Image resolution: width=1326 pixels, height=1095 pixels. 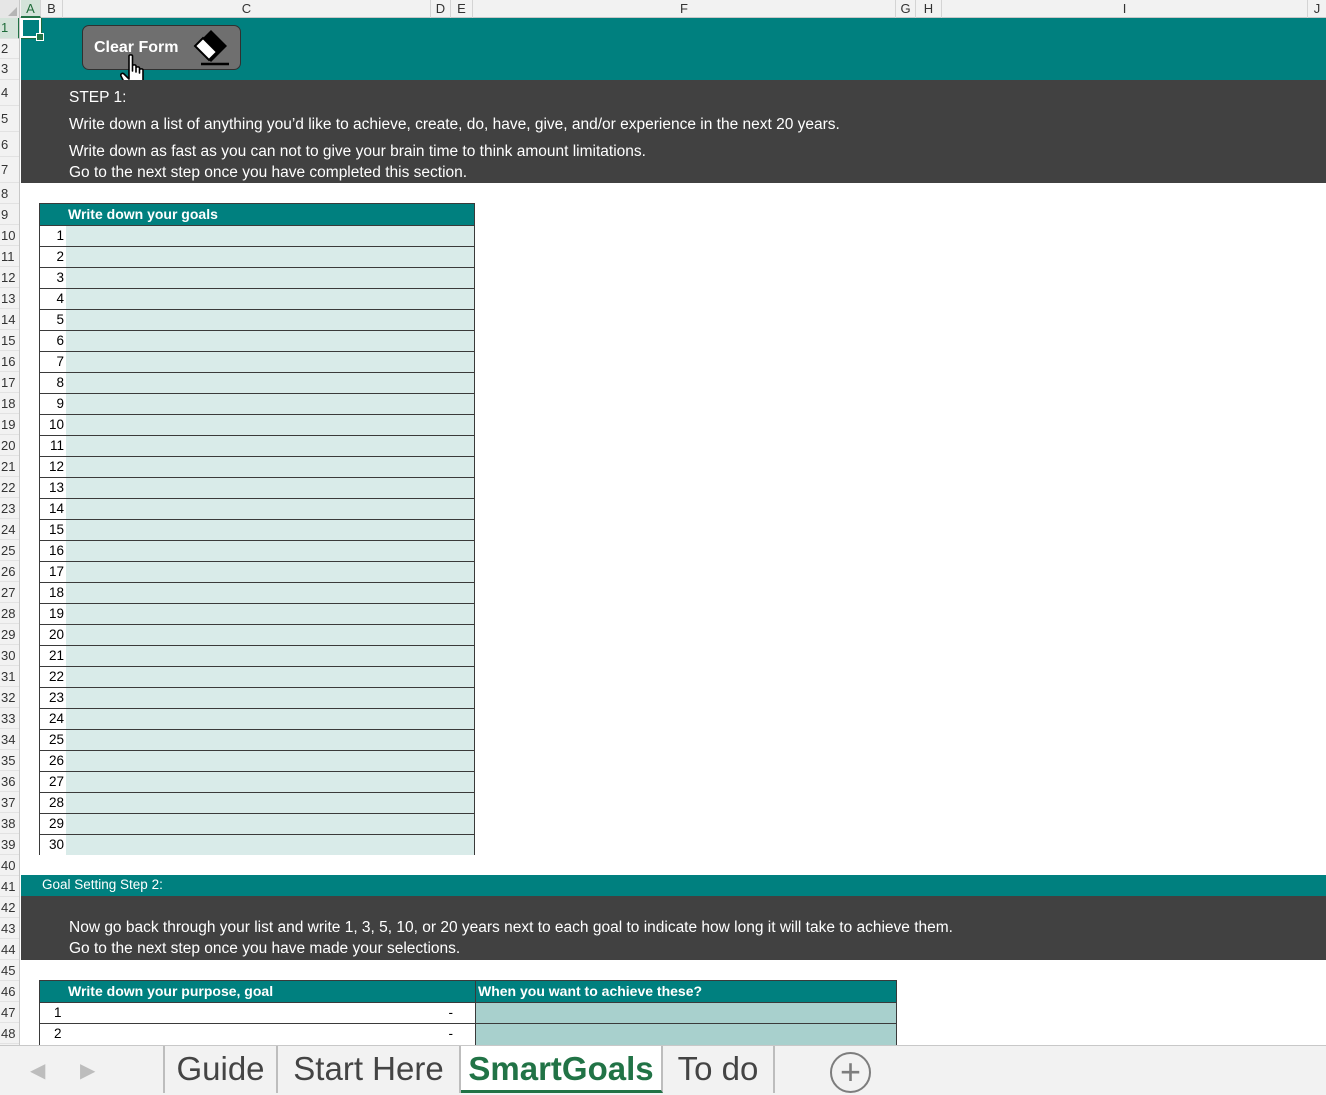 What do you see at coordinates (32, 29) in the screenshot?
I see `selected-cell-a1` at bounding box center [32, 29].